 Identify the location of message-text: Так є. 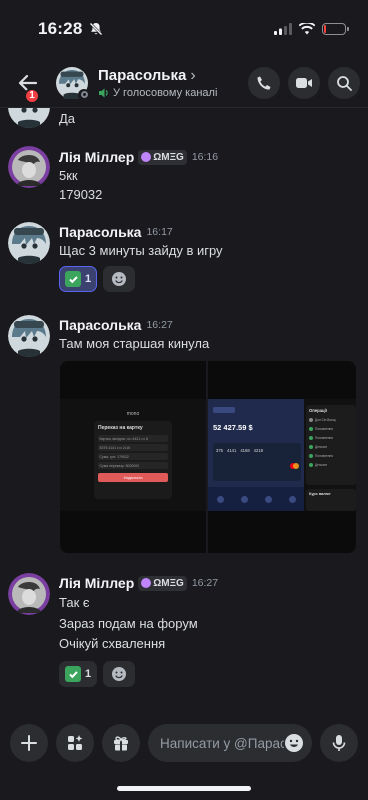
(74, 602).